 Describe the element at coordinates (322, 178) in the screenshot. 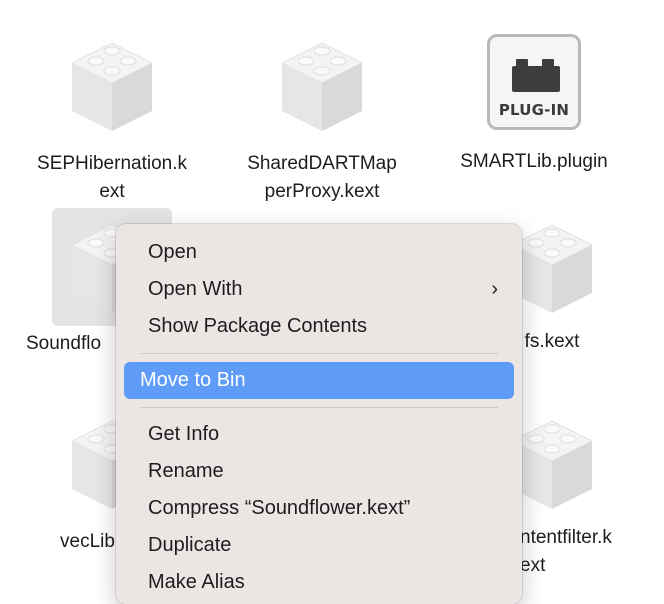

I see `file-name: SharedDARTMap perProxy.kext` at that location.